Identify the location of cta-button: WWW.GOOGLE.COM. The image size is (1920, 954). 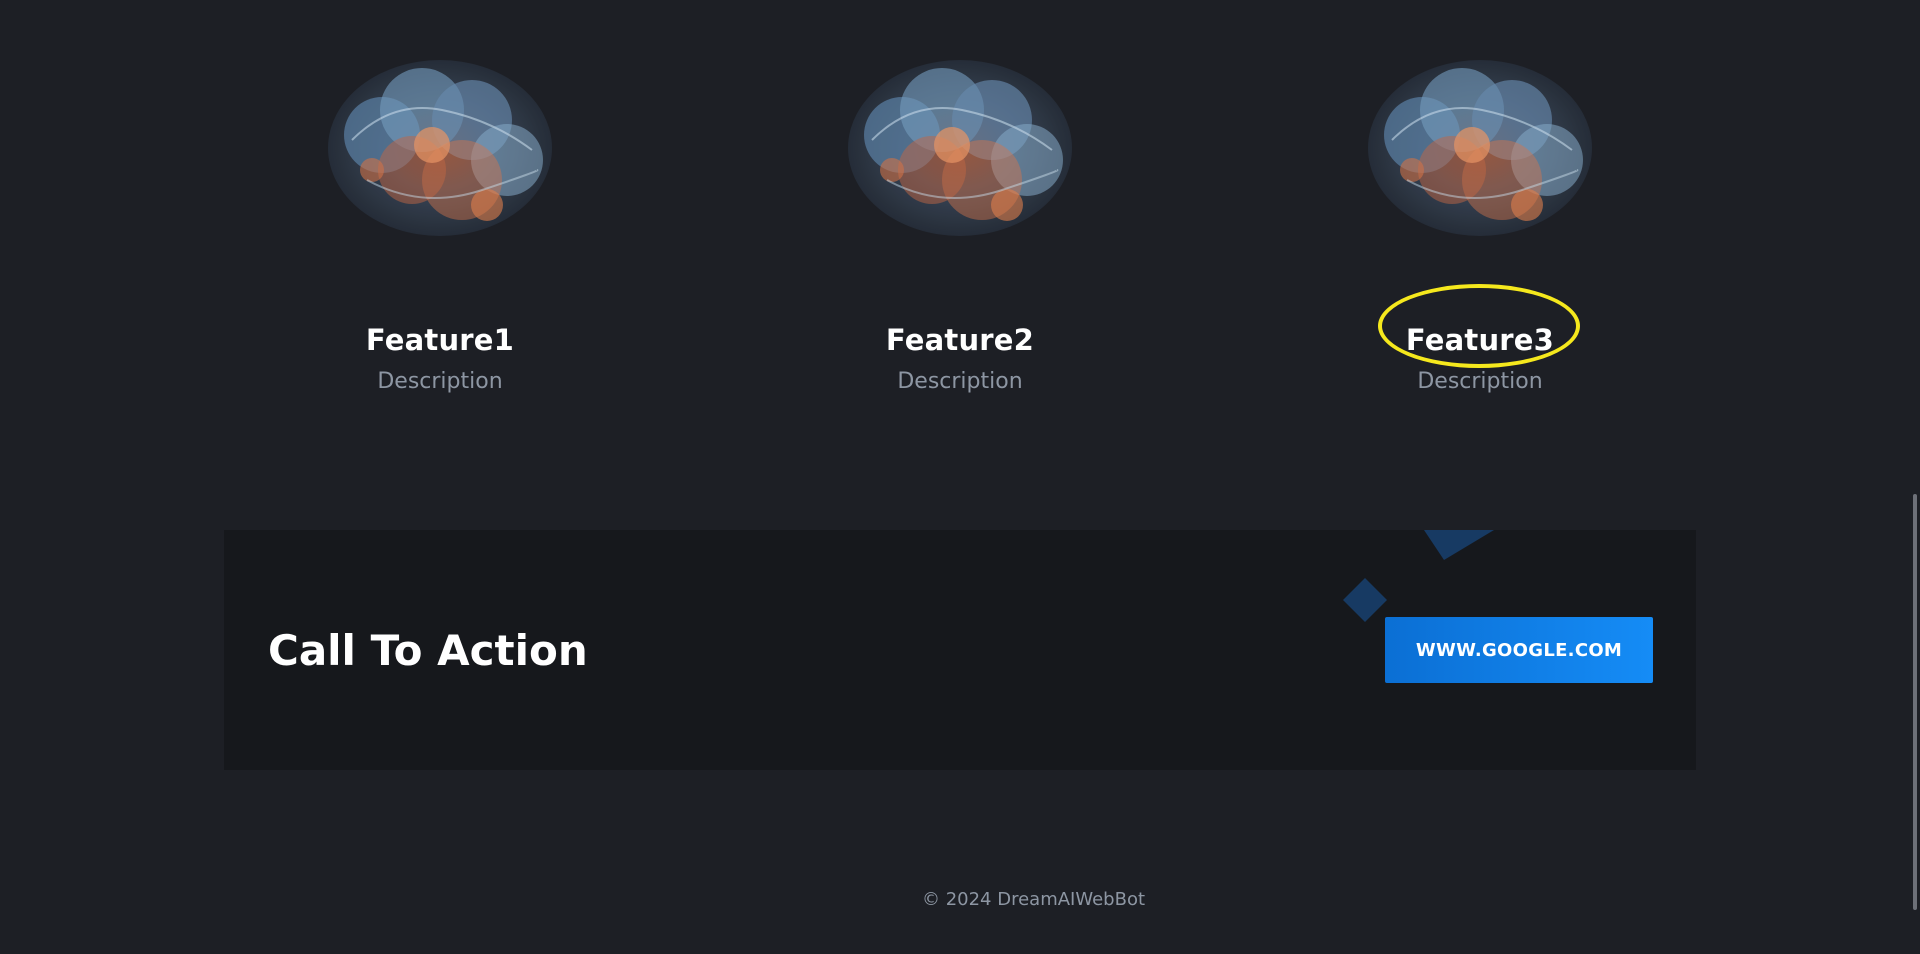
(1519, 650).